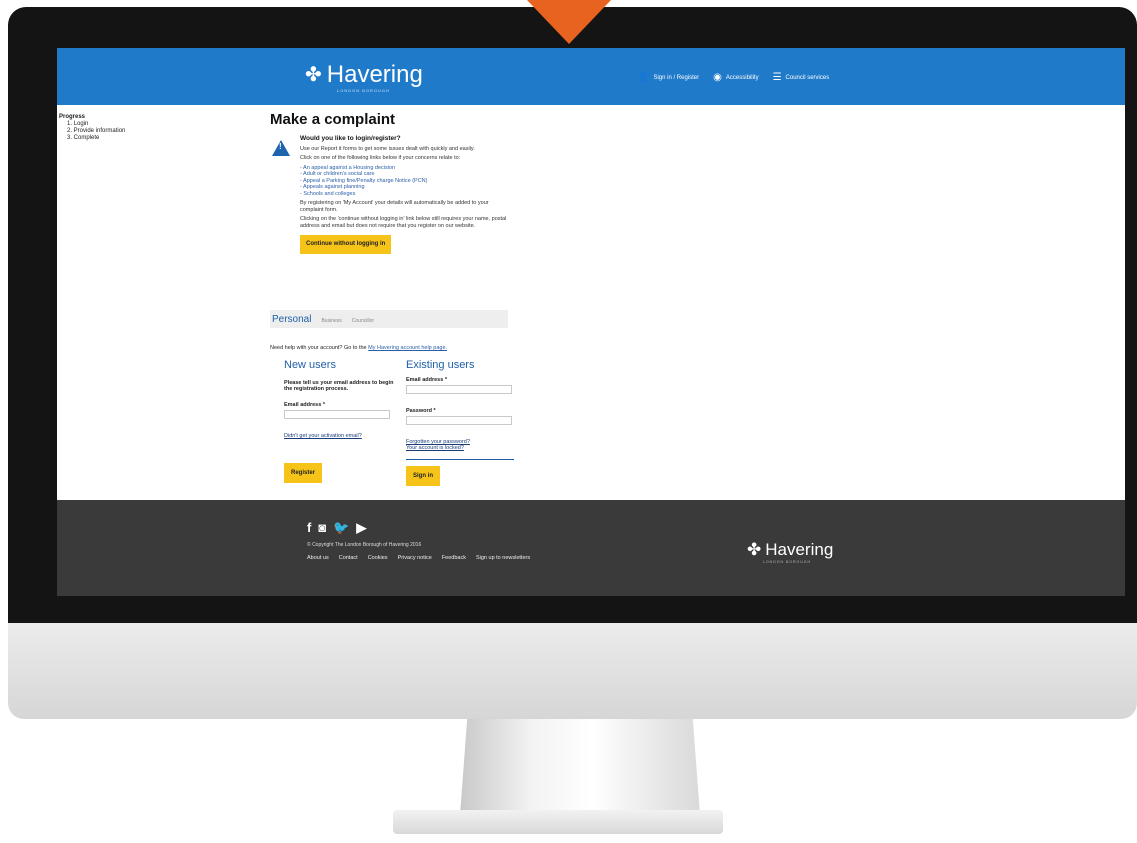 The width and height of the screenshot is (1137, 843). What do you see at coordinates (280, 146) in the screenshot?
I see `warning-exclamation: !` at bounding box center [280, 146].